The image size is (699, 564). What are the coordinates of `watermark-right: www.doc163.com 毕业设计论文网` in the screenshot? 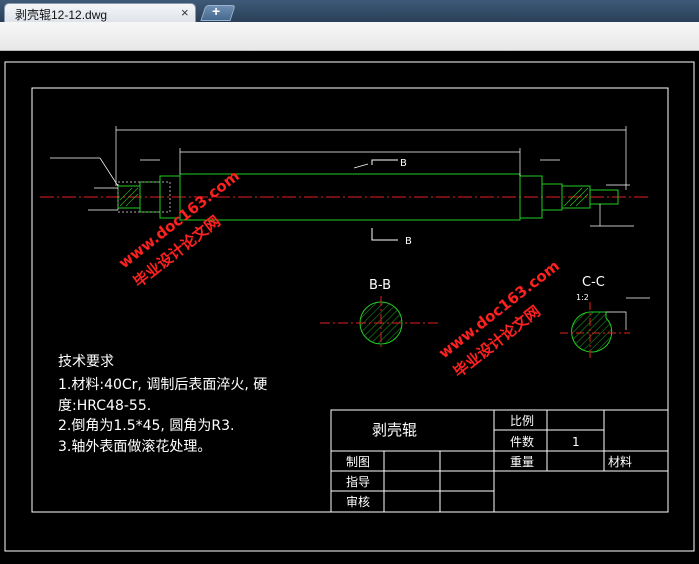 It's located at (499, 319).